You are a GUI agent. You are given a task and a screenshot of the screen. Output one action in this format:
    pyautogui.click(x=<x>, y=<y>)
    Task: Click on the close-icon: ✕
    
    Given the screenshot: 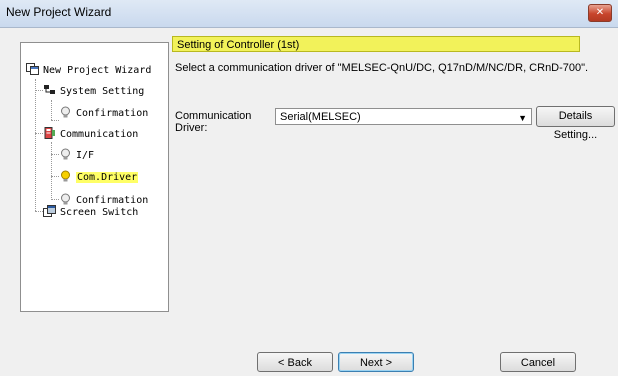 What is the action you would take?
    pyautogui.click(x=600, y=12)
    